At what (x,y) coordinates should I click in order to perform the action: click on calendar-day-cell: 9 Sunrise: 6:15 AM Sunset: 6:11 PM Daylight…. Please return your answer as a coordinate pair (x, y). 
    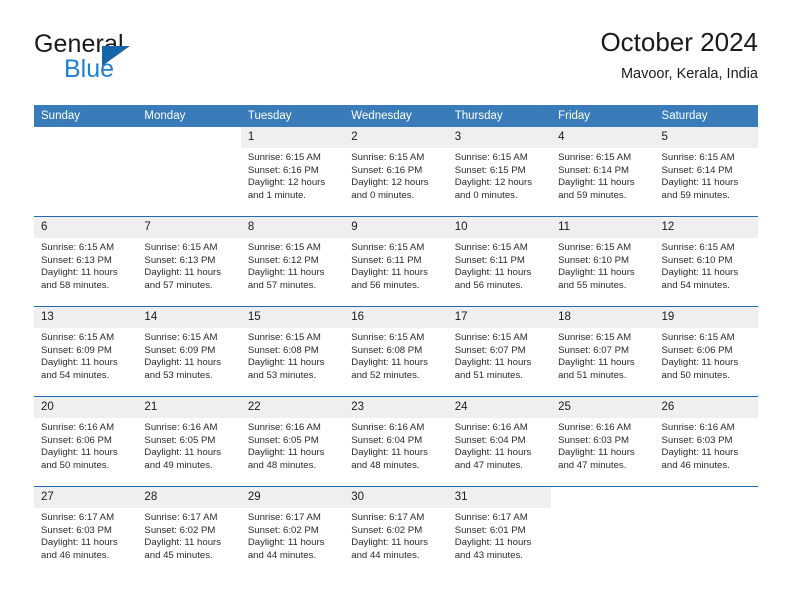
    Looking at the image, I should click on (396, 261).